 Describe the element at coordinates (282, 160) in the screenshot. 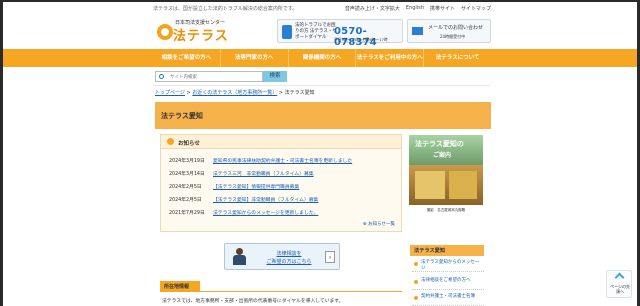

I see `news-link: 愛知県の民事法律扶助契約弁護士・司法書士名簿を更新しました` at that location.